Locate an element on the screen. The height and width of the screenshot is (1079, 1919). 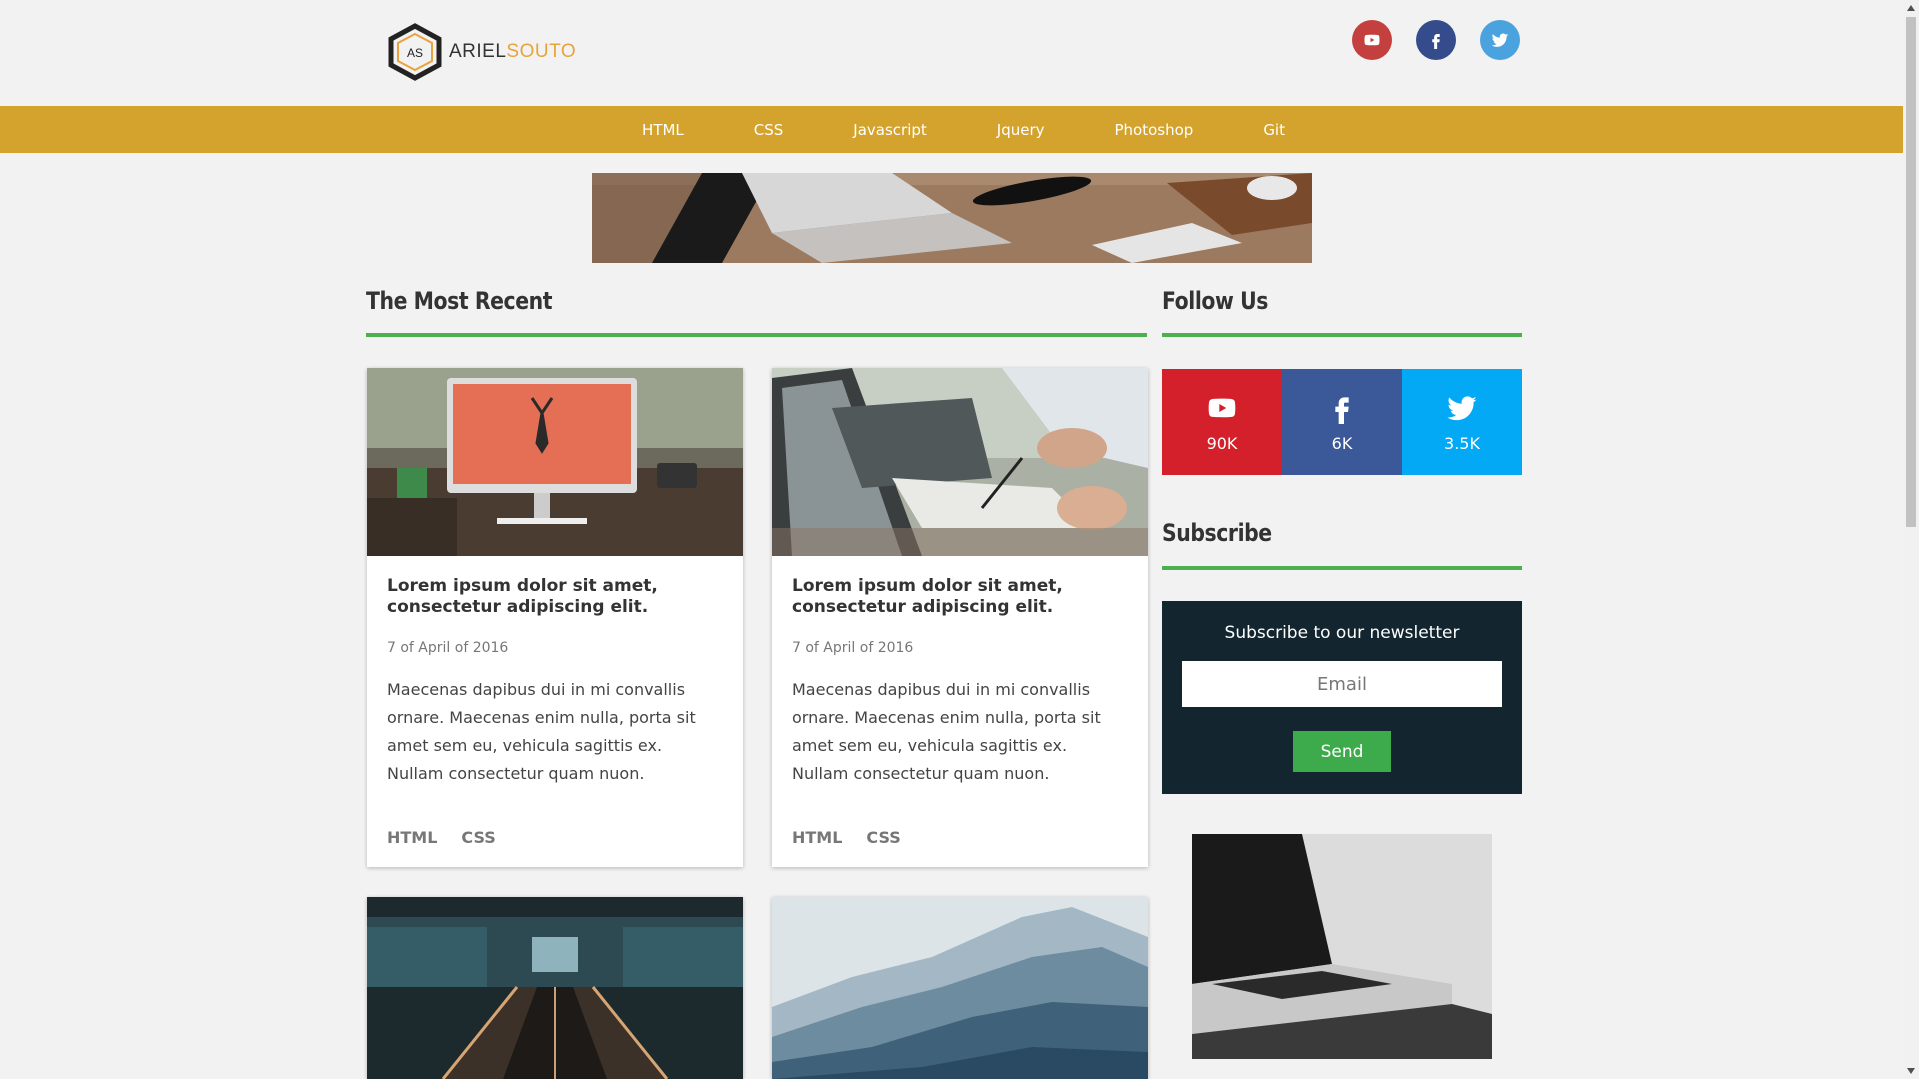
follow-facebook-button: 6K is located at coordinates (1342, 422).